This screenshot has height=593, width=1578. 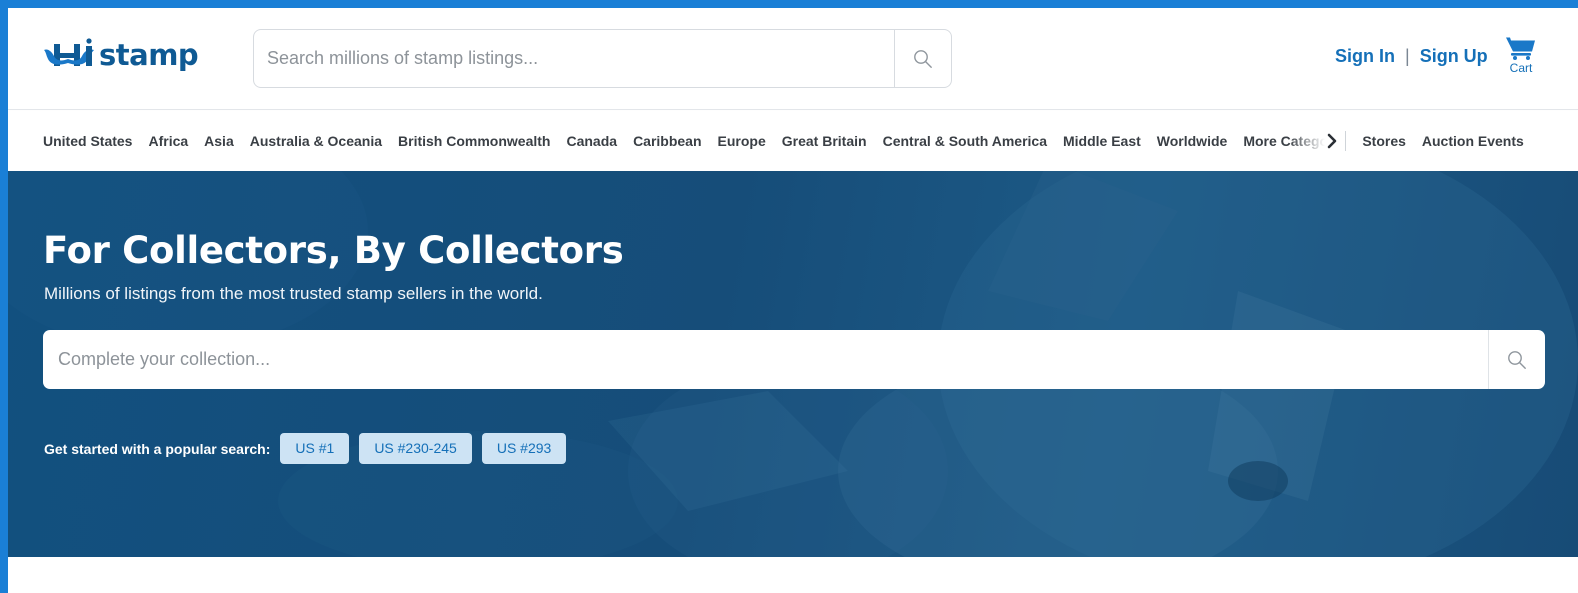 What do you see at coordinates (1521, 68) in the screenshot?
I see `cart-label: Cart` at bounding box center [1521, 68].